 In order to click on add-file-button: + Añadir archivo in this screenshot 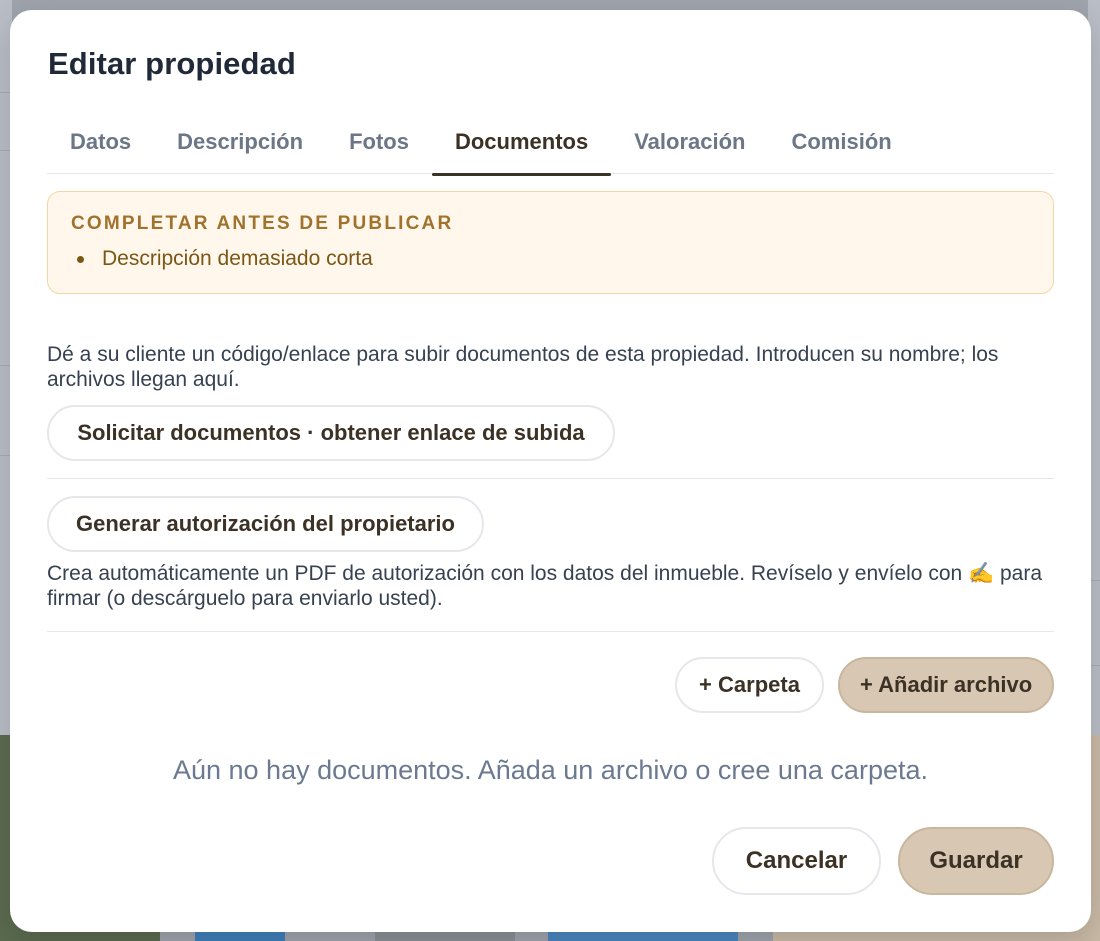, I will do `click(946, 685)`.